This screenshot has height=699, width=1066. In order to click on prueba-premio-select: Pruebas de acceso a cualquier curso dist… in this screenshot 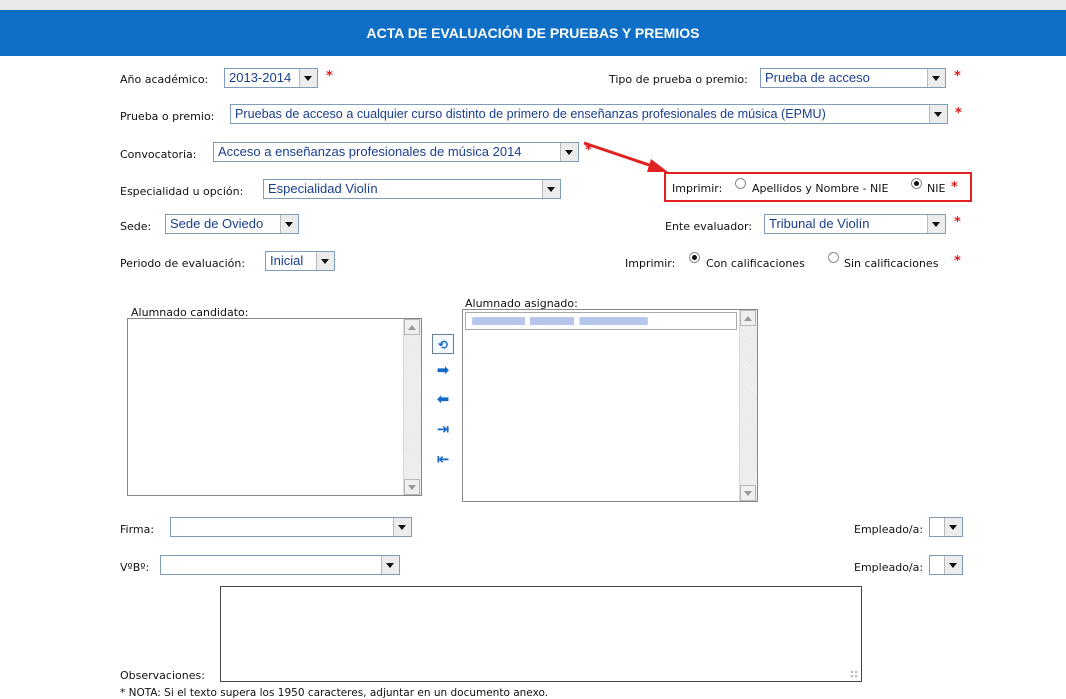, I will do `click(589, 114)`.